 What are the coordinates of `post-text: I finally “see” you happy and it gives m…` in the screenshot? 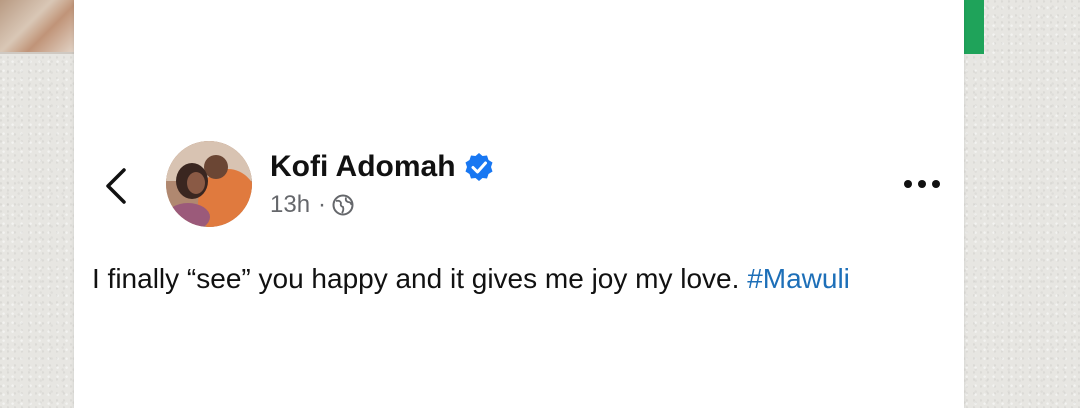 It's located at (471, 279).